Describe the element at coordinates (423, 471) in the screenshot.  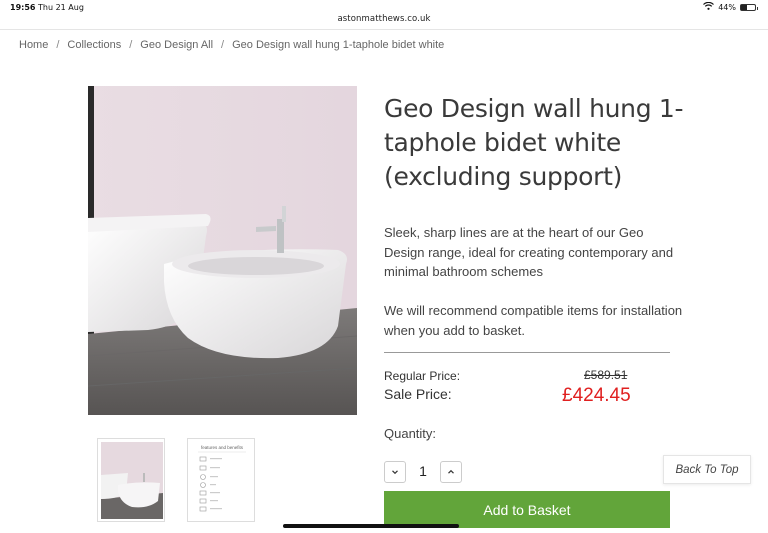
I see `quantity-value: 1` at that location.